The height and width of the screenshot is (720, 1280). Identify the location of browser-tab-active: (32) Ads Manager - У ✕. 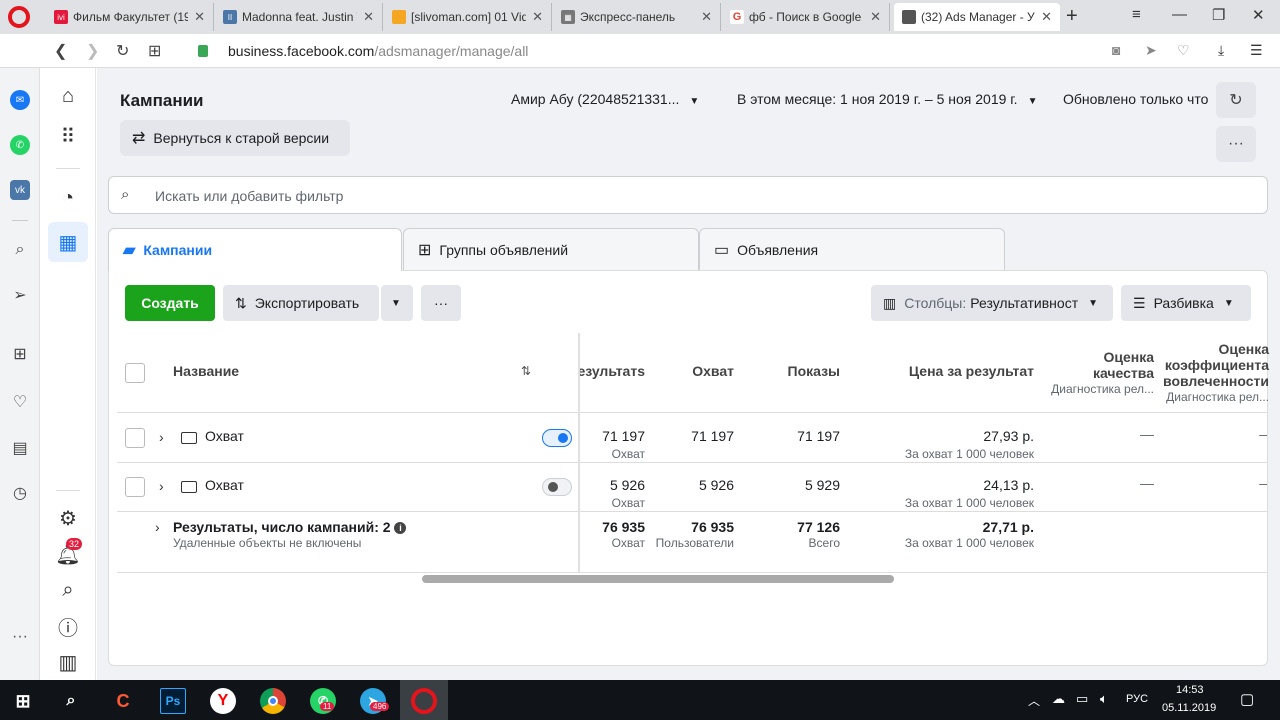
(977, 17).